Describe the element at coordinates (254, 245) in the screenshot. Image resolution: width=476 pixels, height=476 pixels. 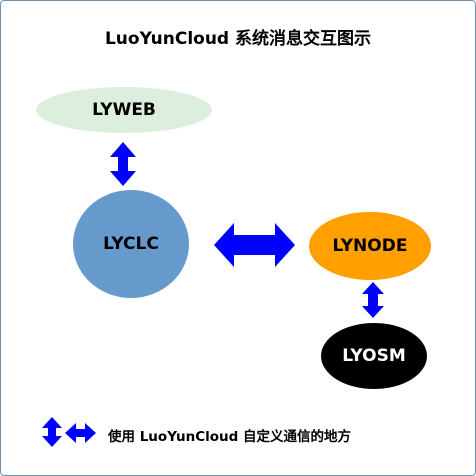
I see `arrow-lyclc-lynode` at that location.